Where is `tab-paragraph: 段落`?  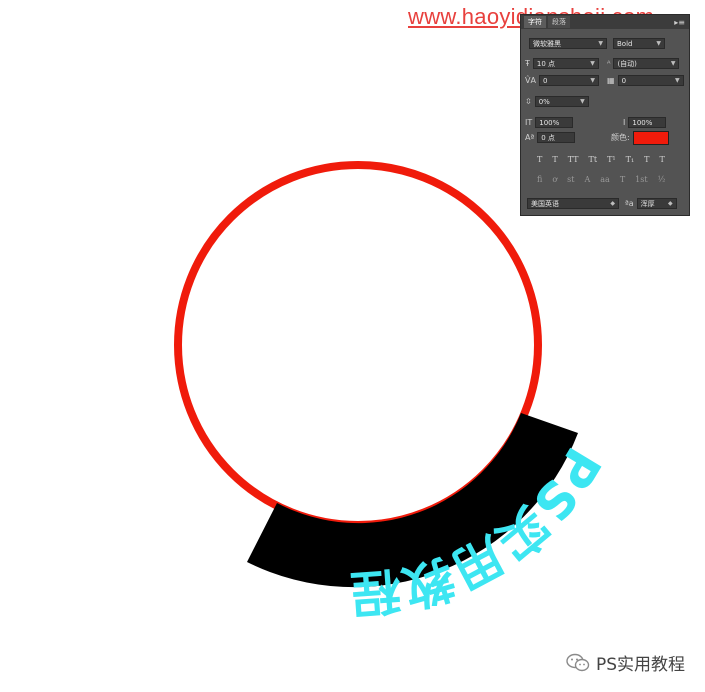 tab-paragraph: 段落 is located at coordinates (559, 22).